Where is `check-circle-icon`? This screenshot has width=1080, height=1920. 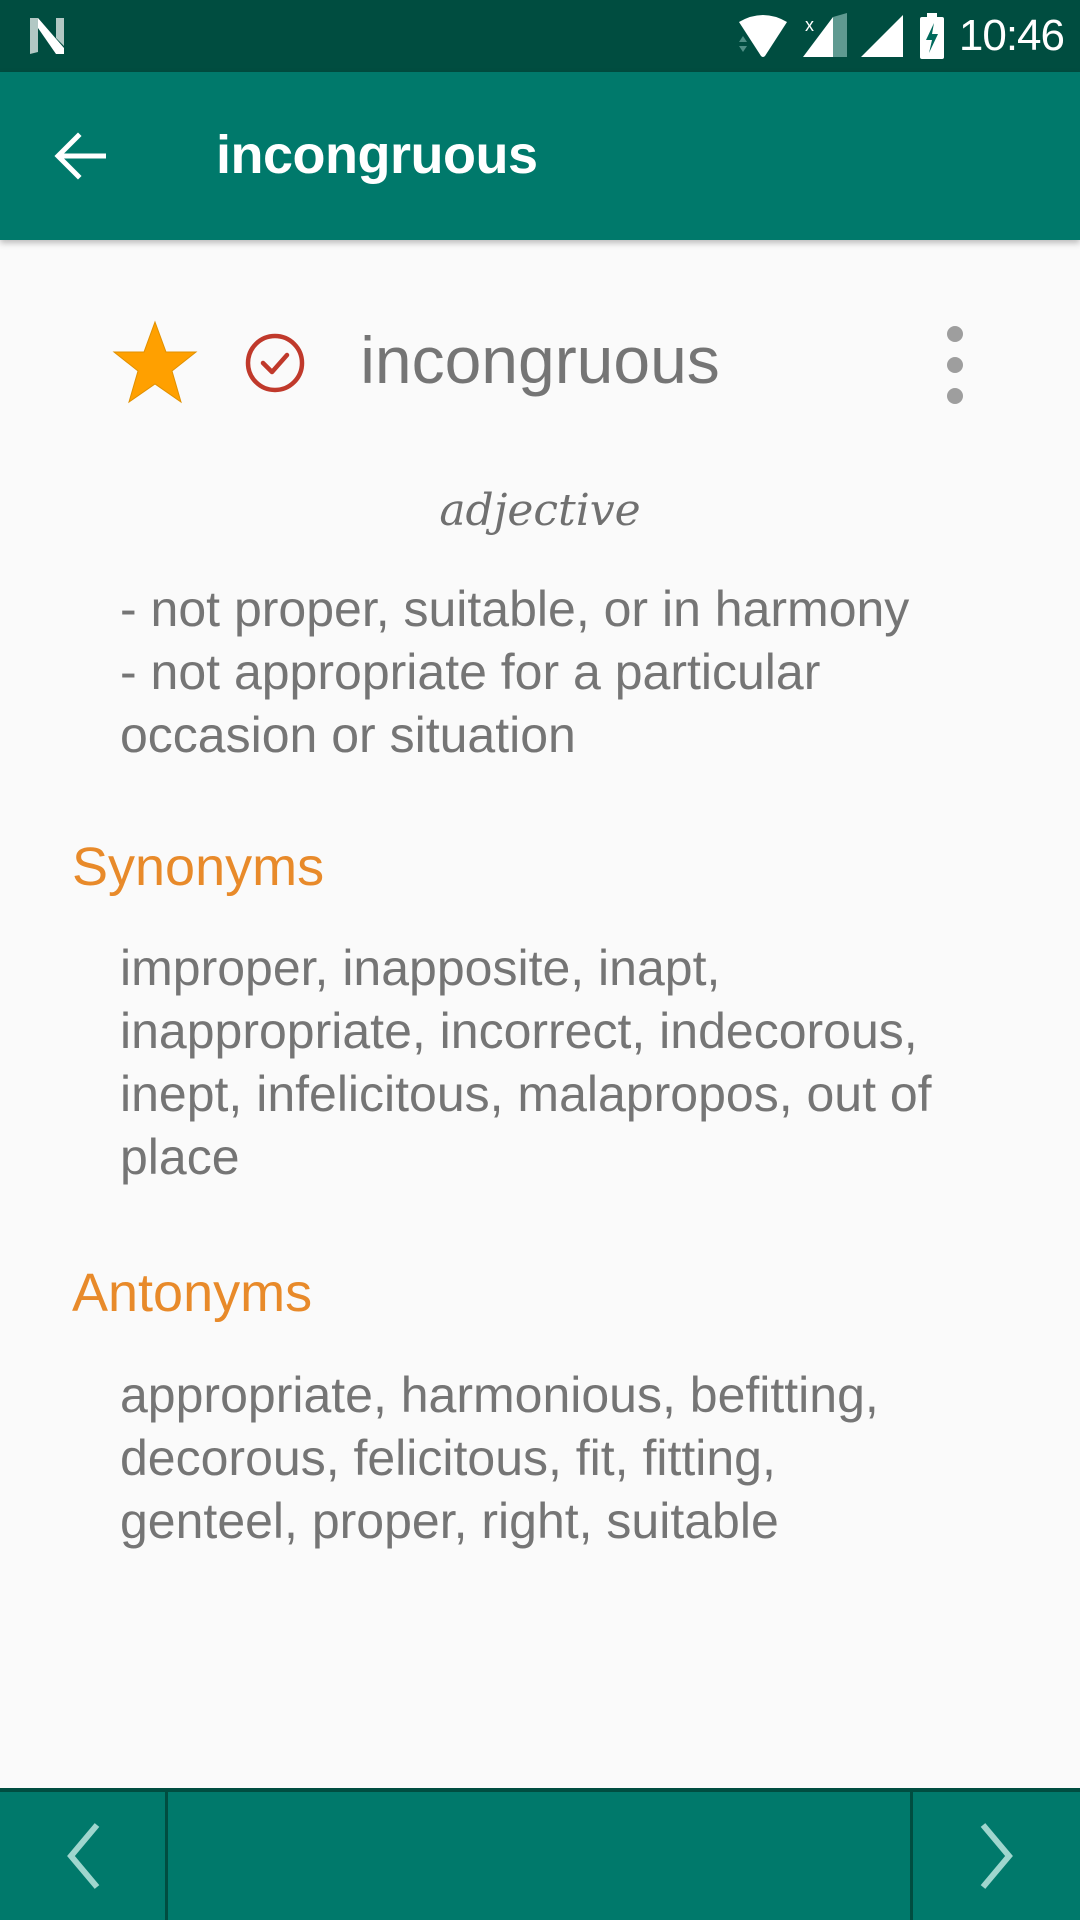 check-circle-icon is located at coordinates (275, 363).